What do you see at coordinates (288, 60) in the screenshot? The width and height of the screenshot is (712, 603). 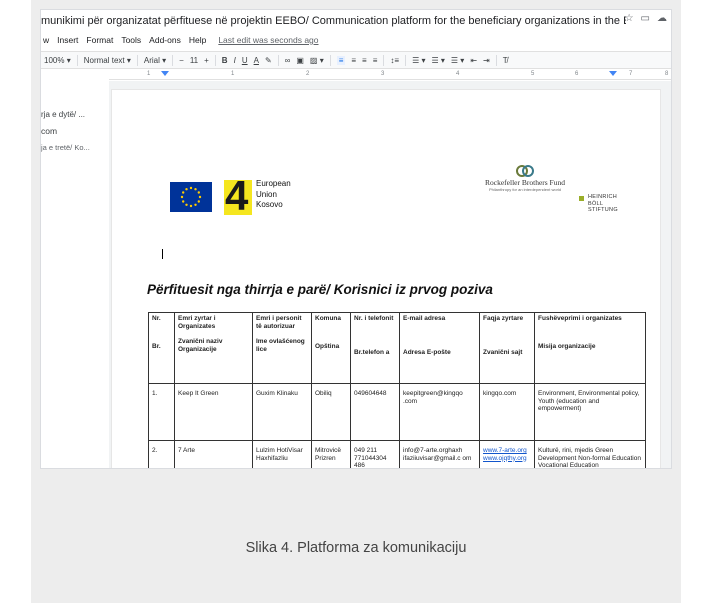 I see `link-icon: ∞` at bounding box center [288, 60].